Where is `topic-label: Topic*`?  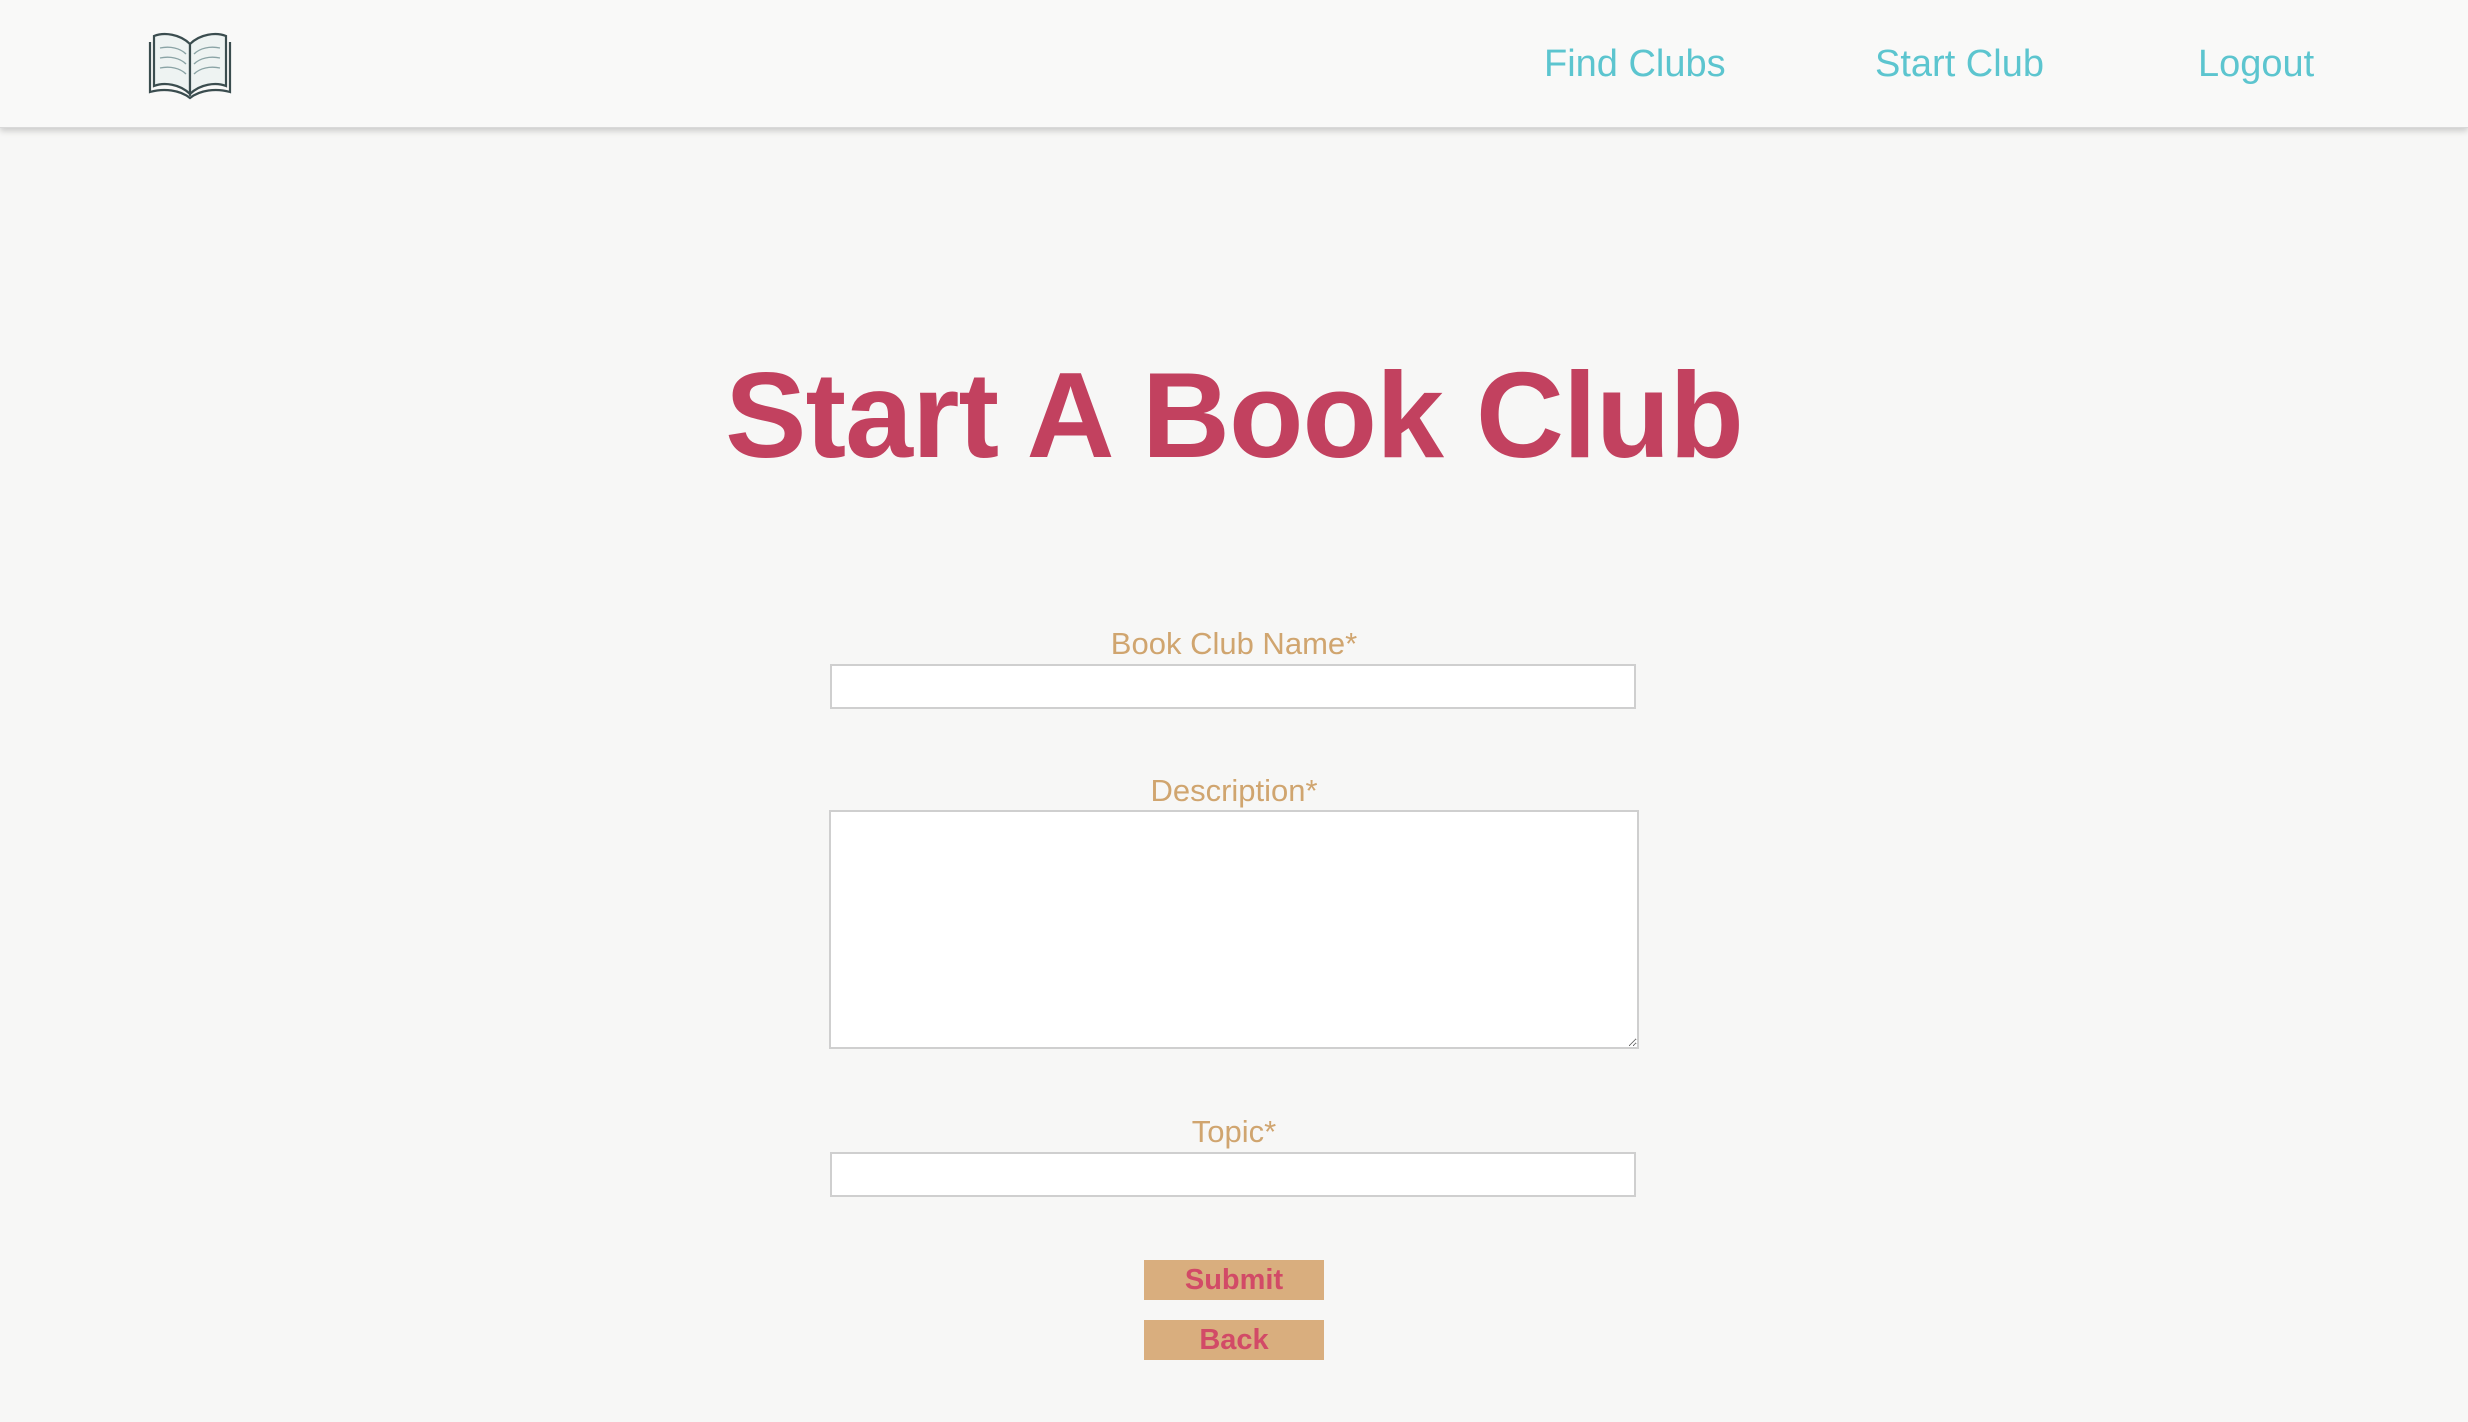
topic-label: Topic* is located at coordinates (1234, 1131).